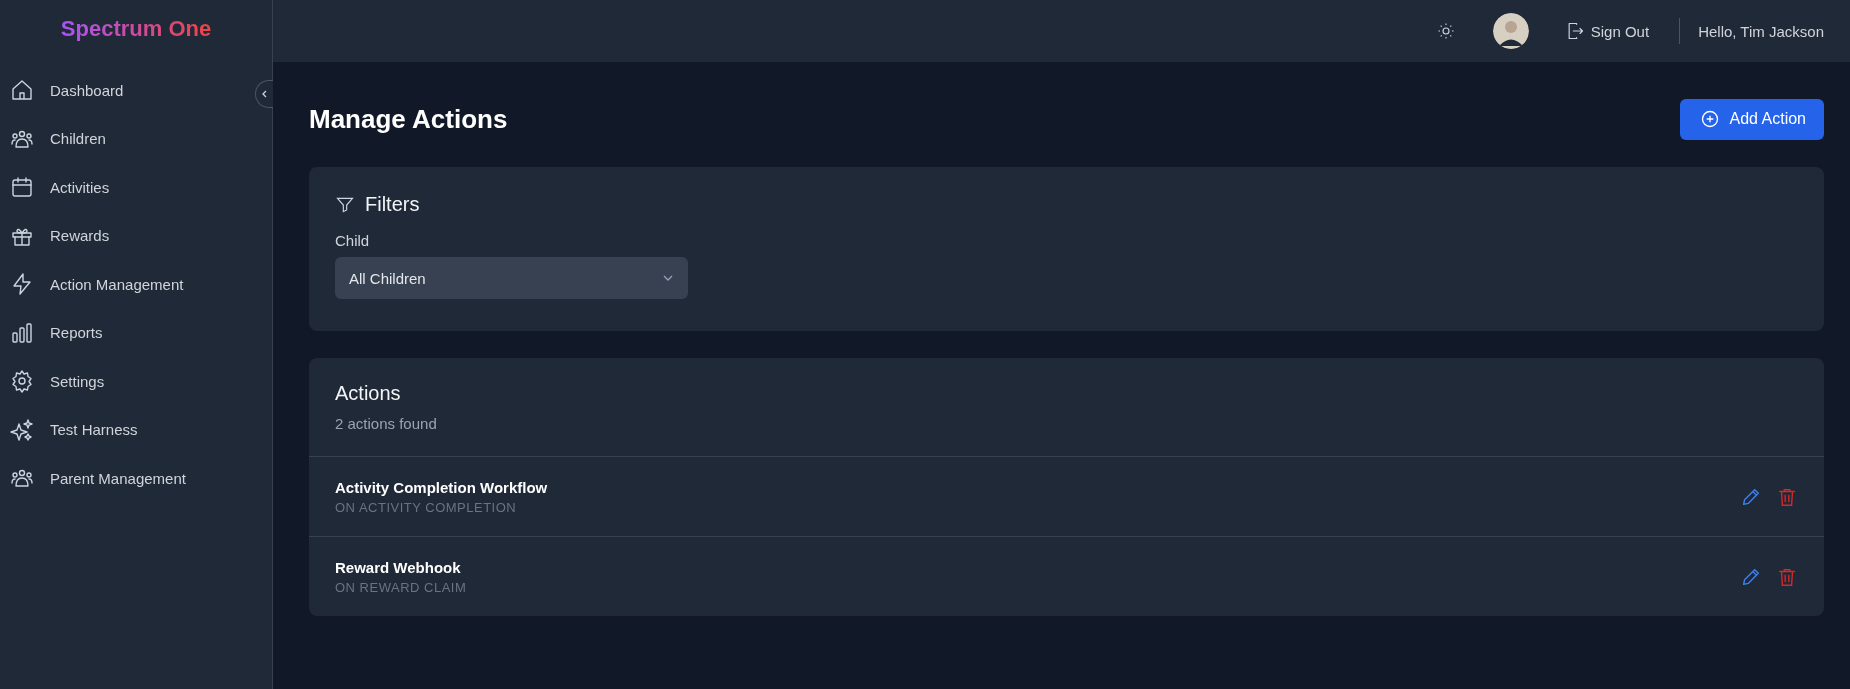 The width and height of the screenshot is (1850, 689). I want to click on plus-circle-icon, so click(1709, 119).